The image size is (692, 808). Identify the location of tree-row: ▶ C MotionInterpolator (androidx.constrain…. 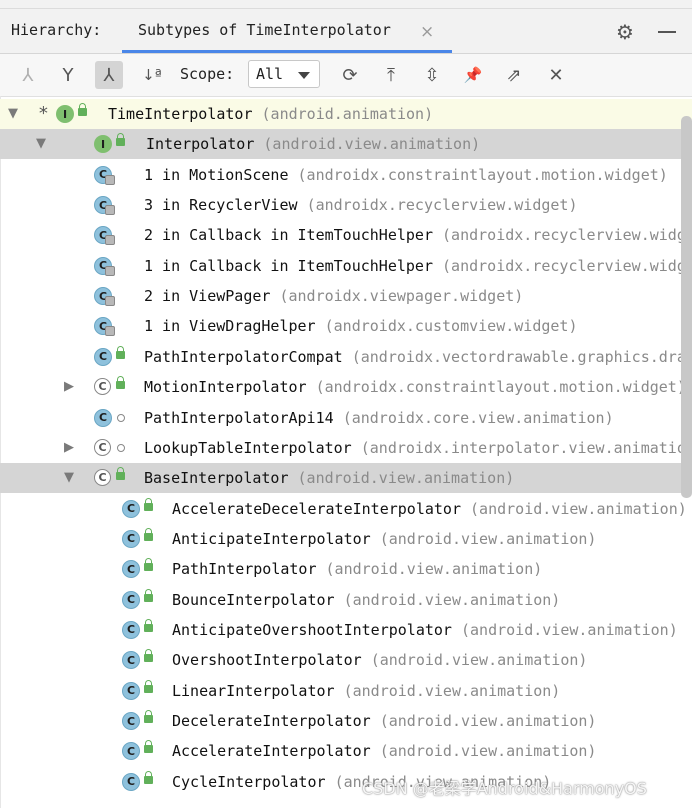
(346, 387).